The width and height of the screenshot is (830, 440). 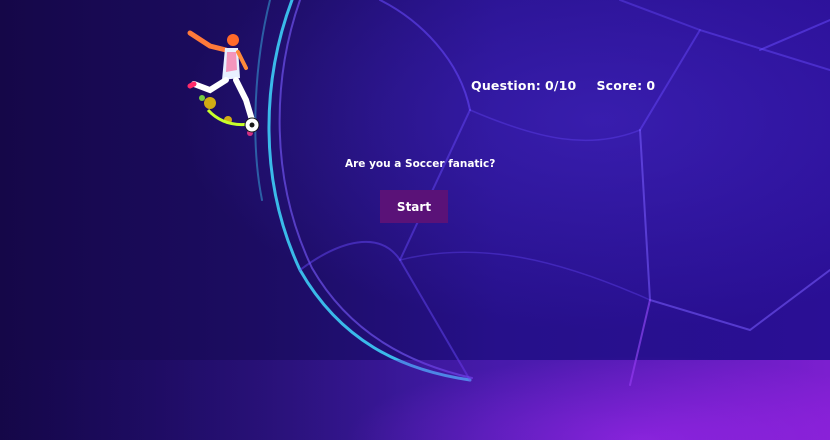 What do you see at coordinates (619, 85) in the screenshot?
I see `score-label: Score:` at bounding box center [619, 85].